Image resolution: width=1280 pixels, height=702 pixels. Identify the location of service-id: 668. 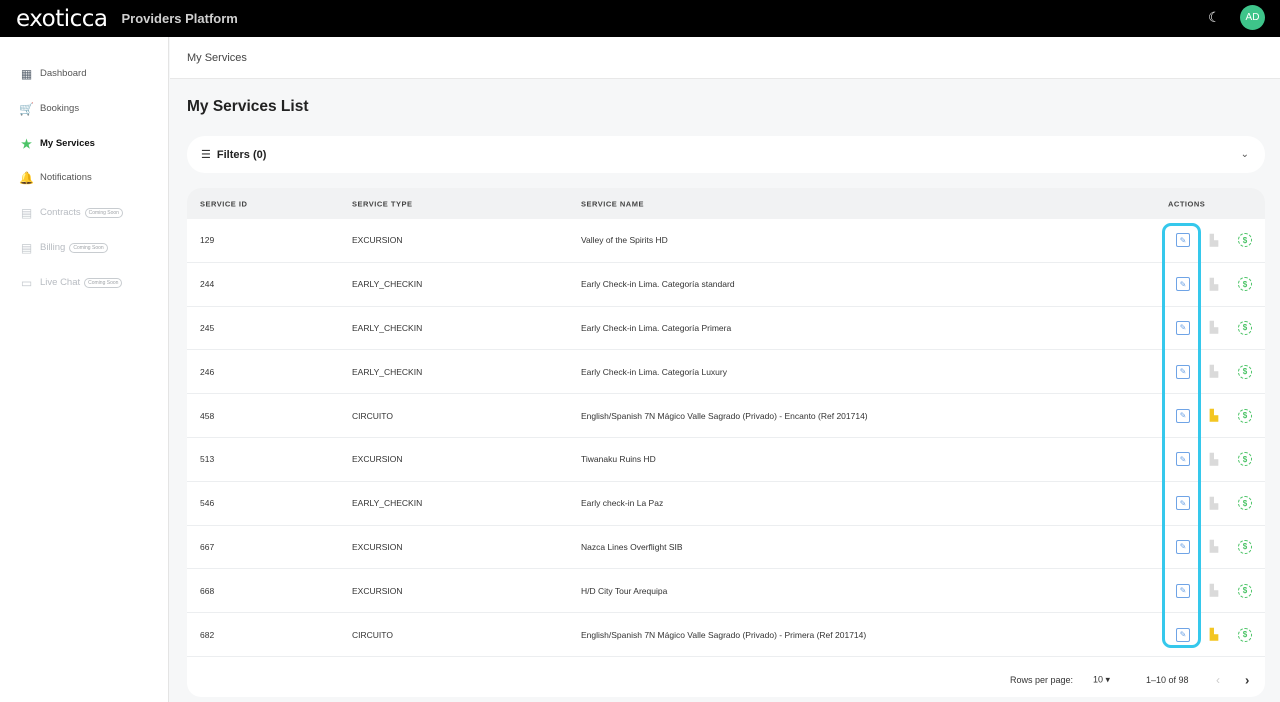
(207, 590).